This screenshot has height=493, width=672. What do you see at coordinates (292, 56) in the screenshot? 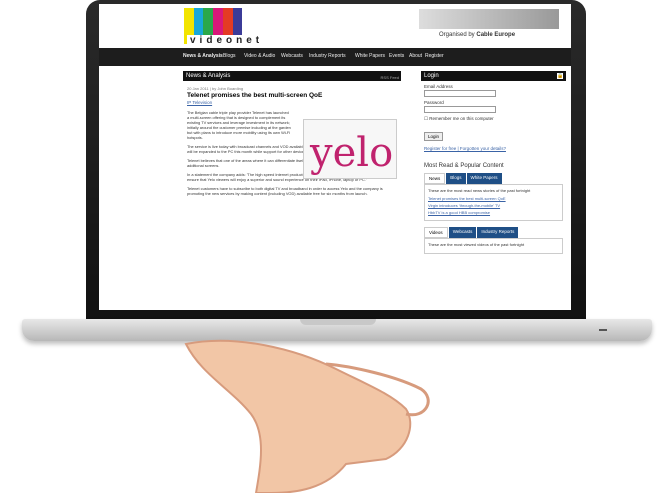
I see `nav-webcasts: Webcasts` at bounding box center [292, 56].